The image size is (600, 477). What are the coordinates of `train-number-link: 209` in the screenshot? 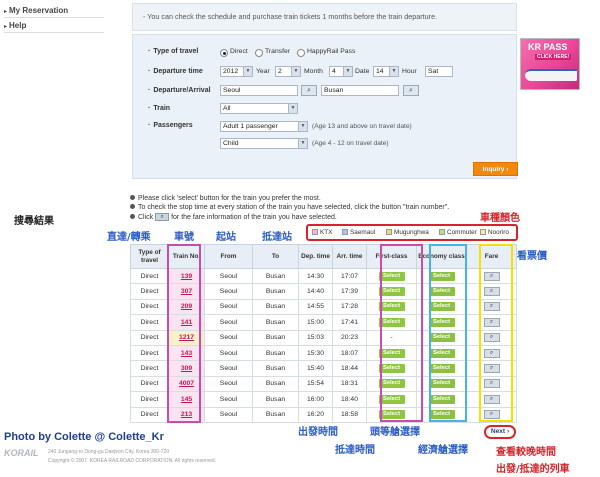 It's located at (186, 306).